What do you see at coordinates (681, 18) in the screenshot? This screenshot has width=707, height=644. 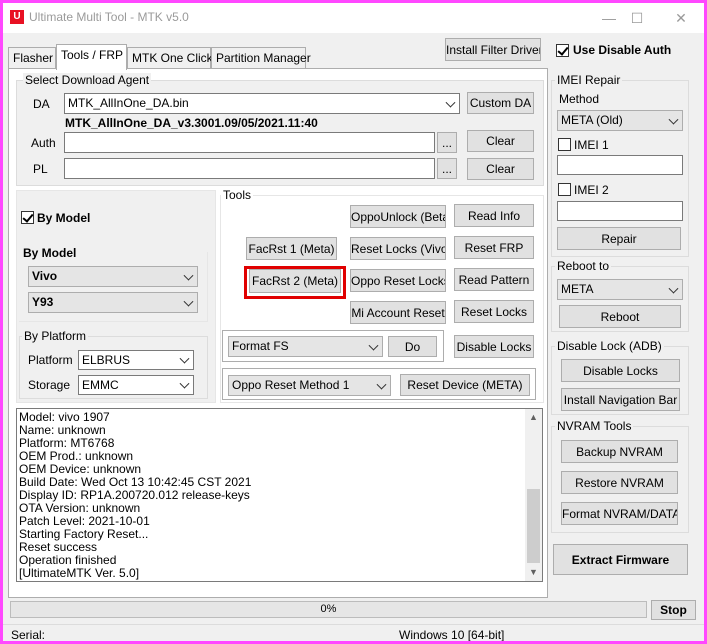 I see `close-button: ✕` at bounding box center [681, 18].